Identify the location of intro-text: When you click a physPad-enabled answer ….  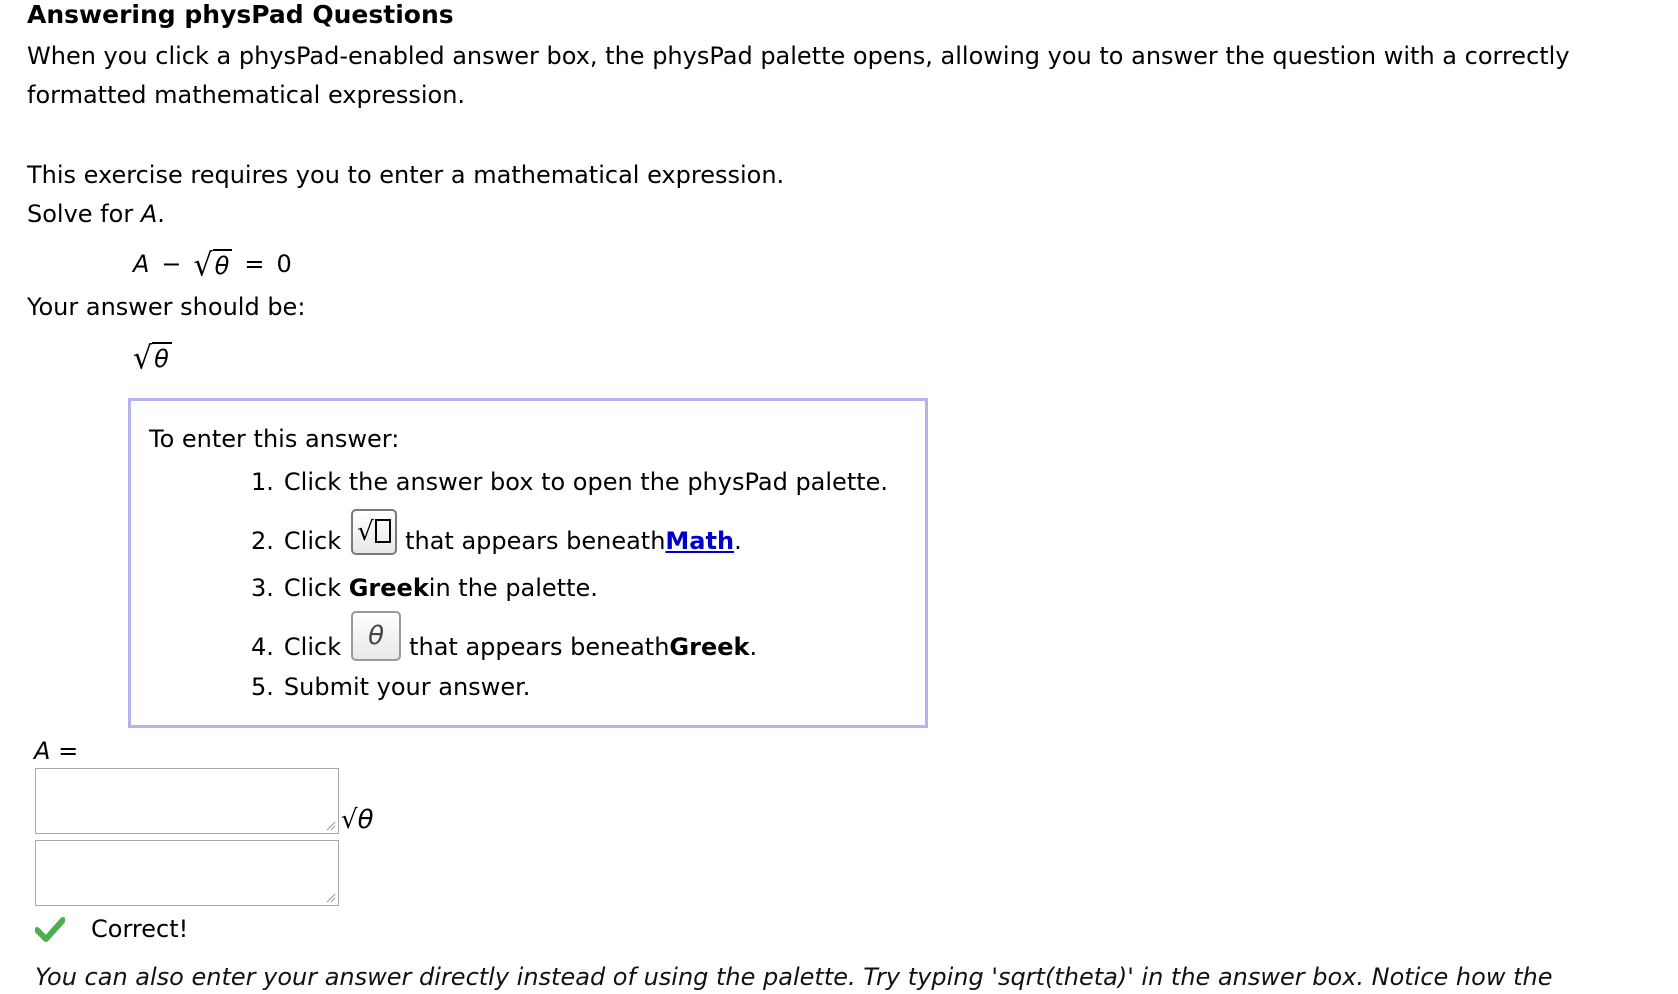
(798, 75).